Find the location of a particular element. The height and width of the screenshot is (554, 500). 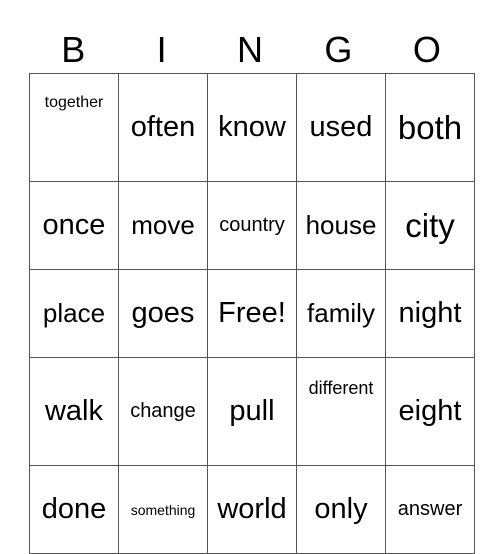

card-cell: once is located at coordinates (74, 225).